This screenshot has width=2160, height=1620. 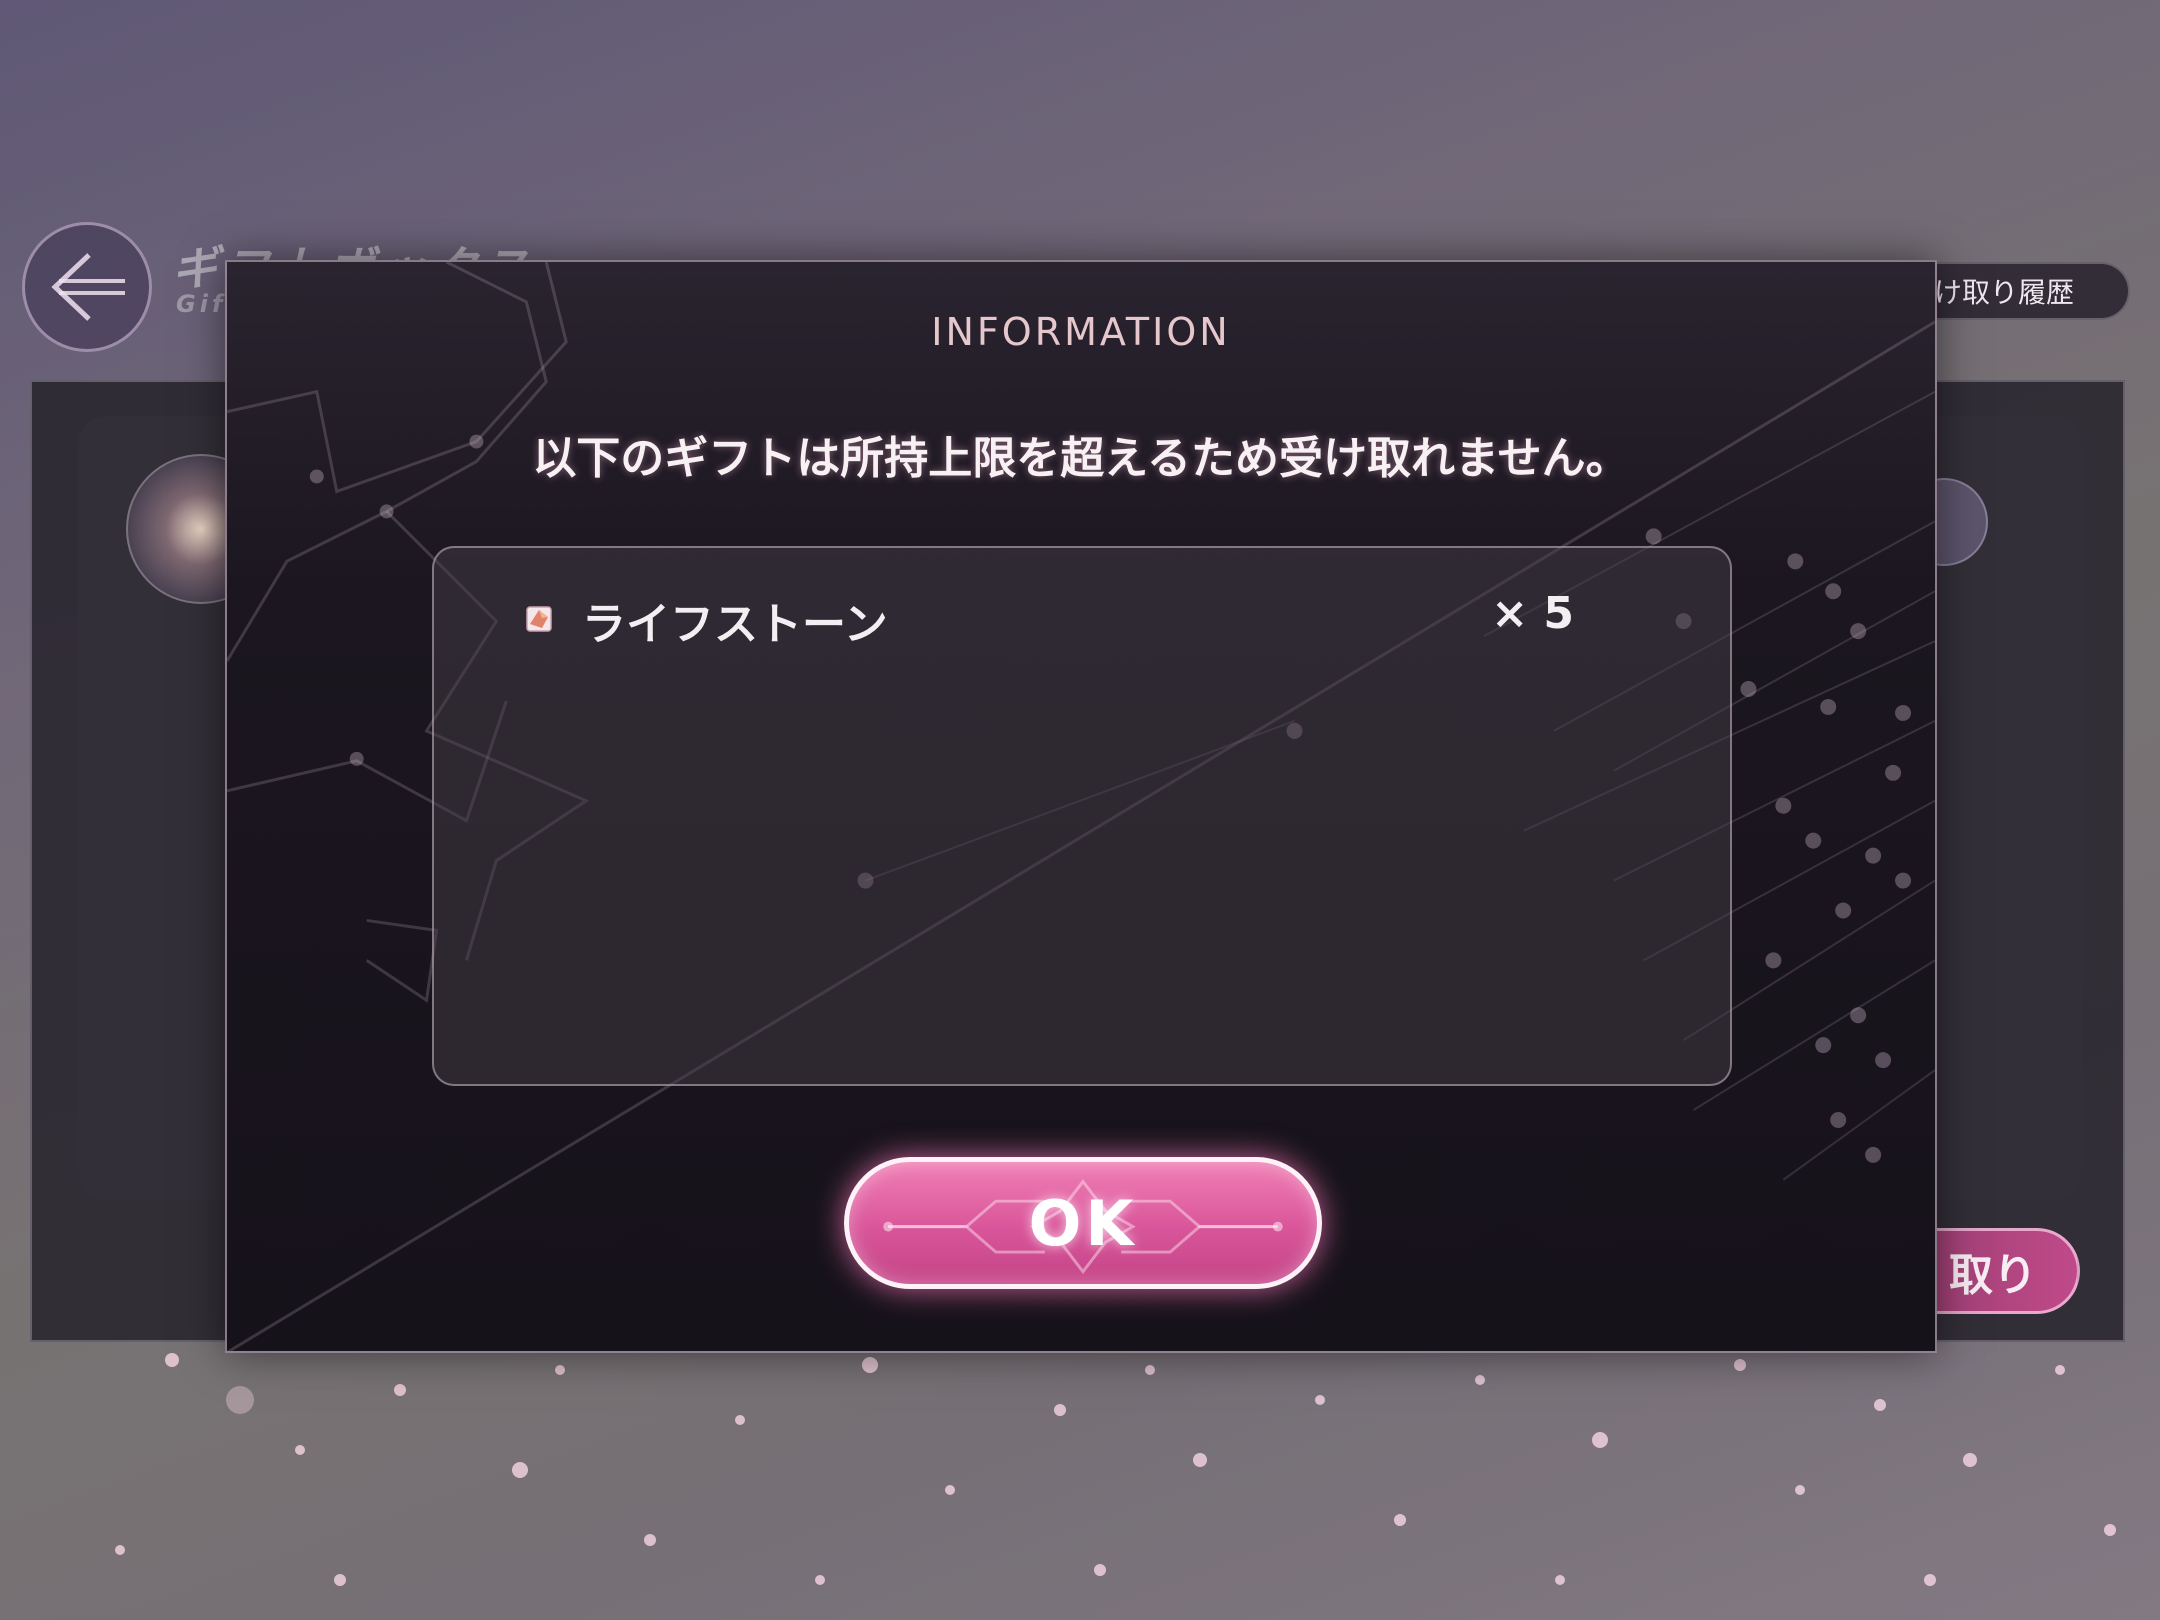 I want to click on sparkle-particles, so click(x=1115, y=1469).